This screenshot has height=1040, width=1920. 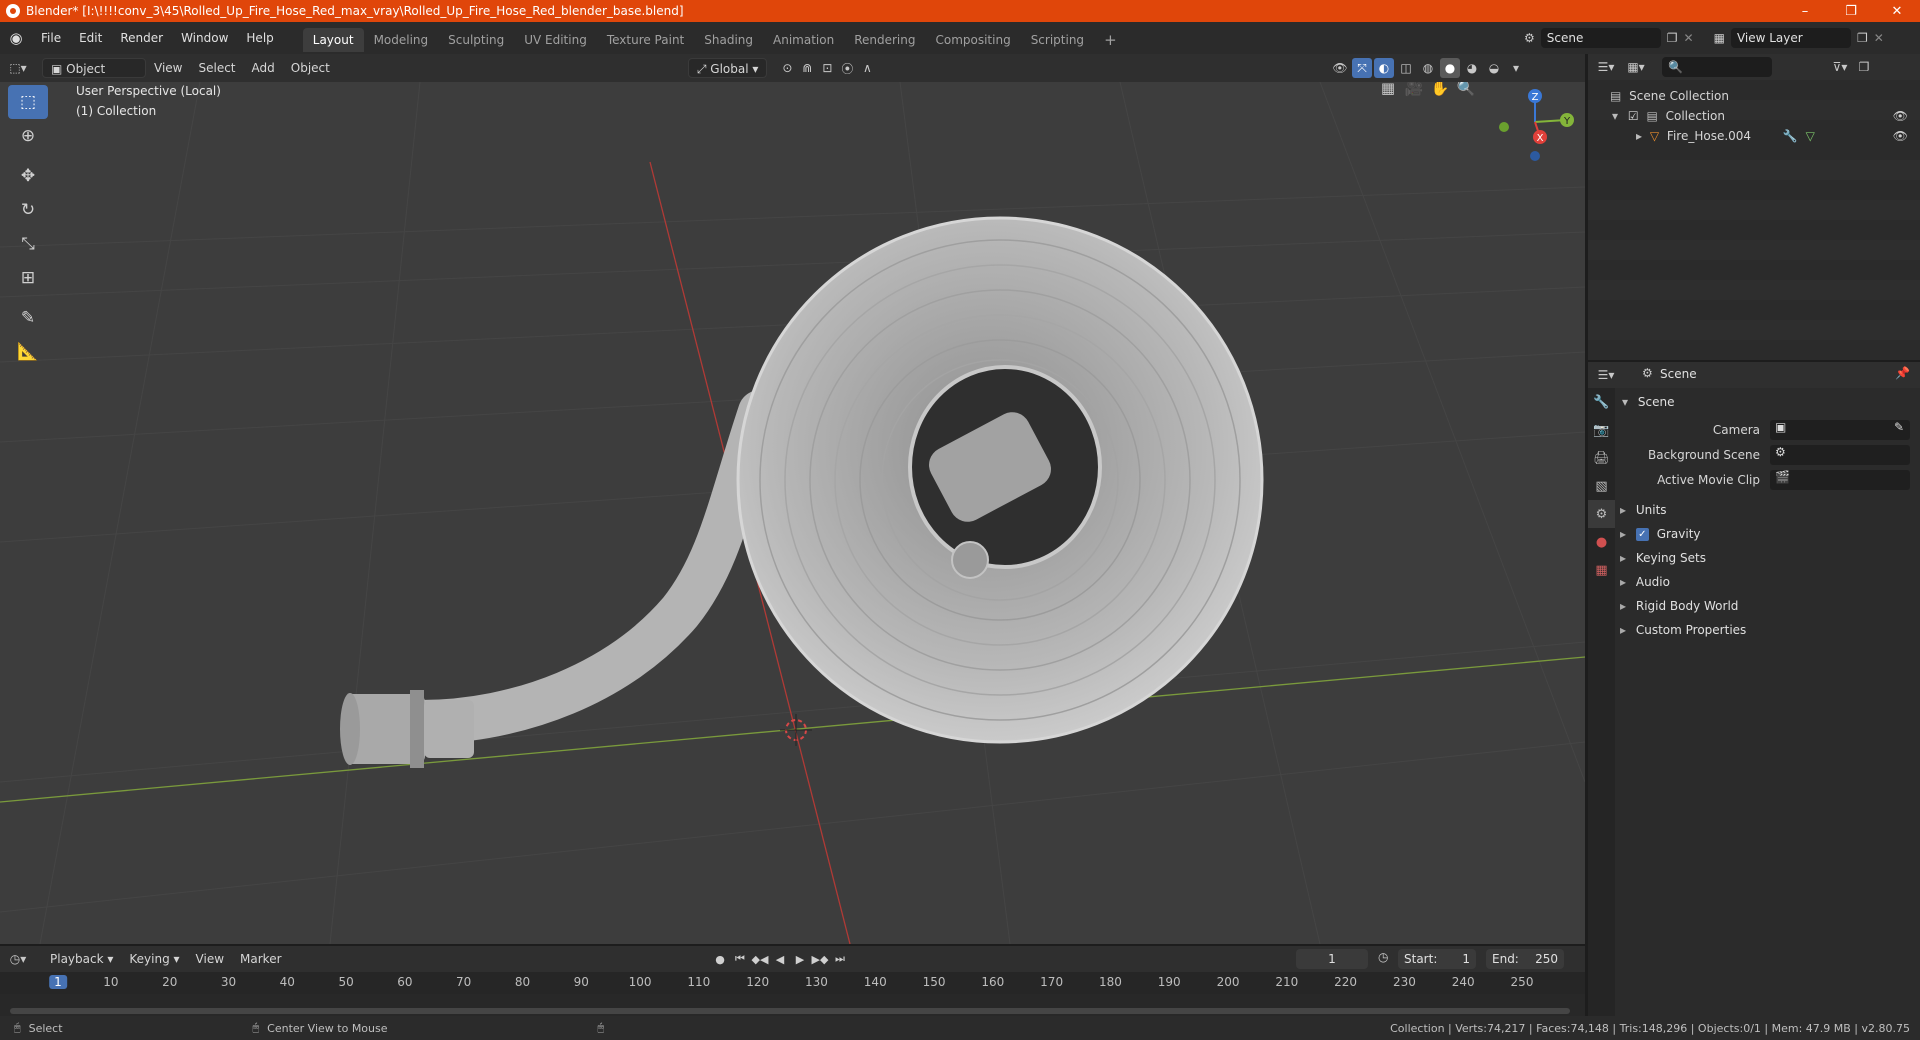 I want to click on snap-icon: ⋒, so click(x=807, y=68).